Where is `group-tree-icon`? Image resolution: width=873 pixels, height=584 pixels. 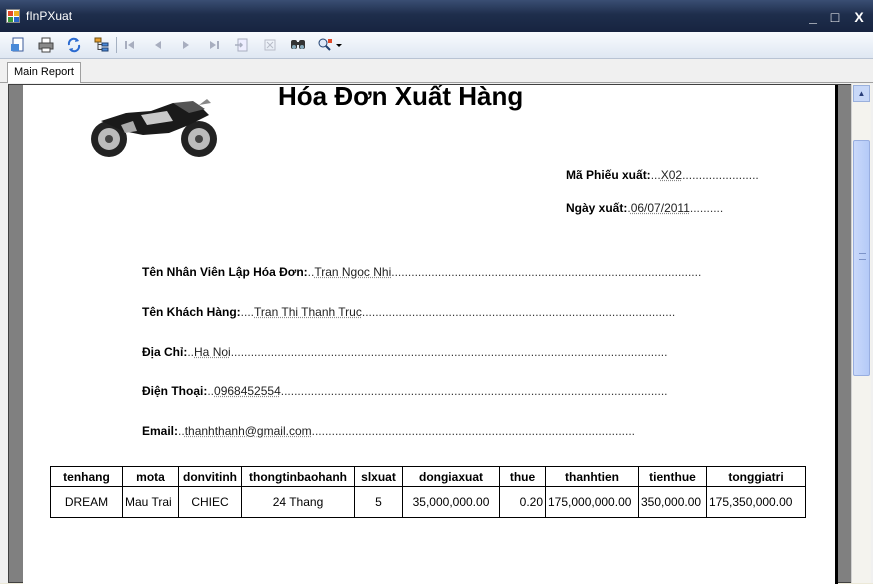 group-tree-icon is located at coordinates (102, 45).